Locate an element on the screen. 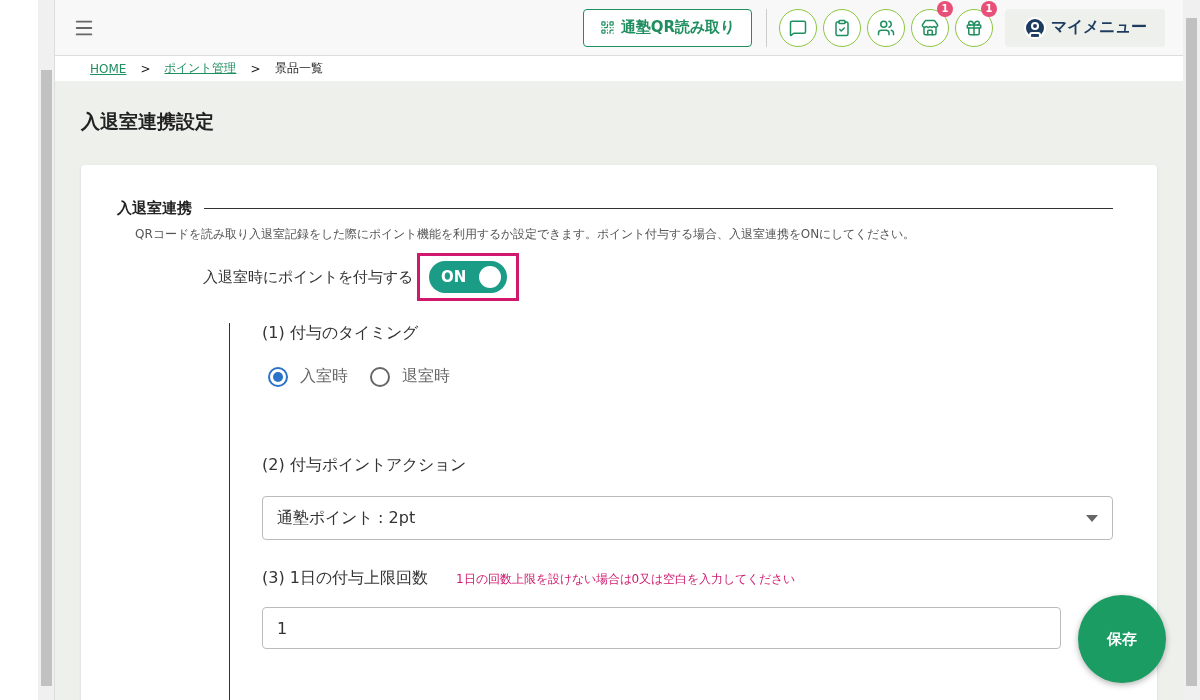 Image resolution: width=1200 pixels, height=700 pixels. message-icon-button is located at coordinates (798, 27).